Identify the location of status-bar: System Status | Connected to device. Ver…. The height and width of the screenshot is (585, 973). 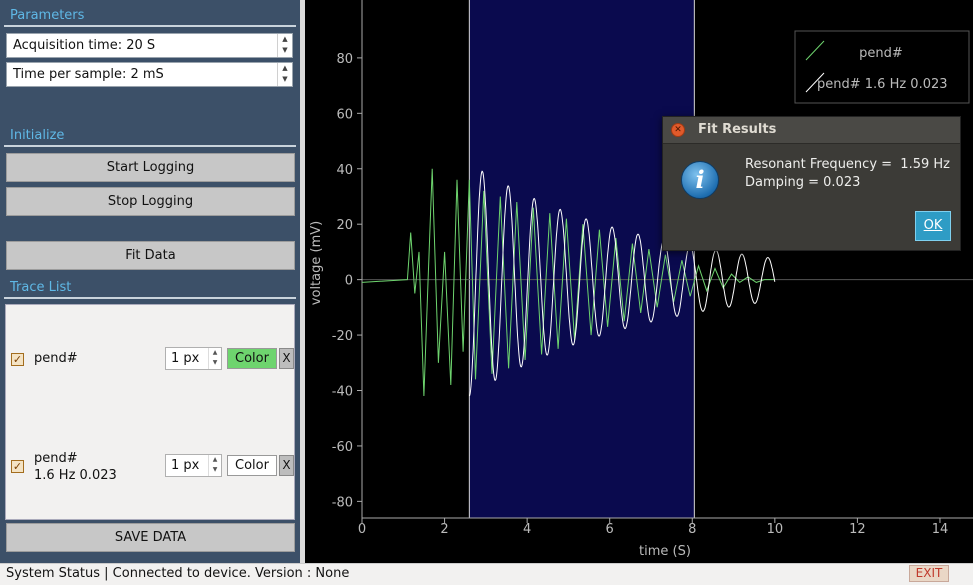
(486, 574).